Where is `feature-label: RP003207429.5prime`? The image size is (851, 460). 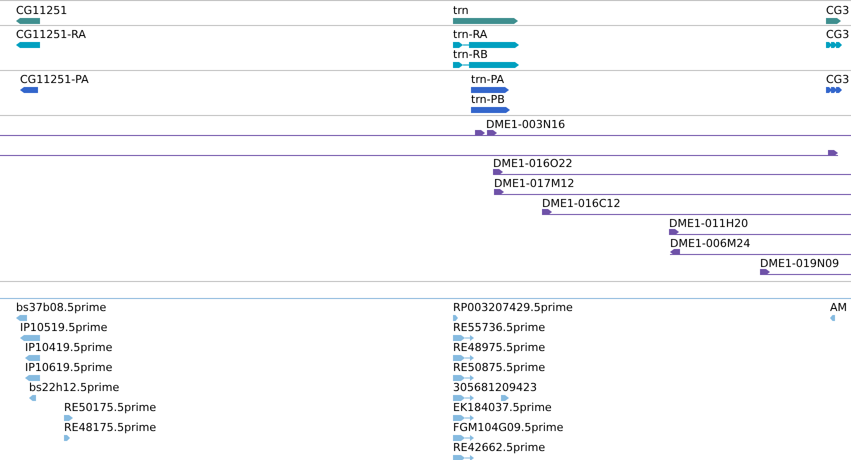
feature-label: RP003207429.5prime is located at coordinates (513, 308).